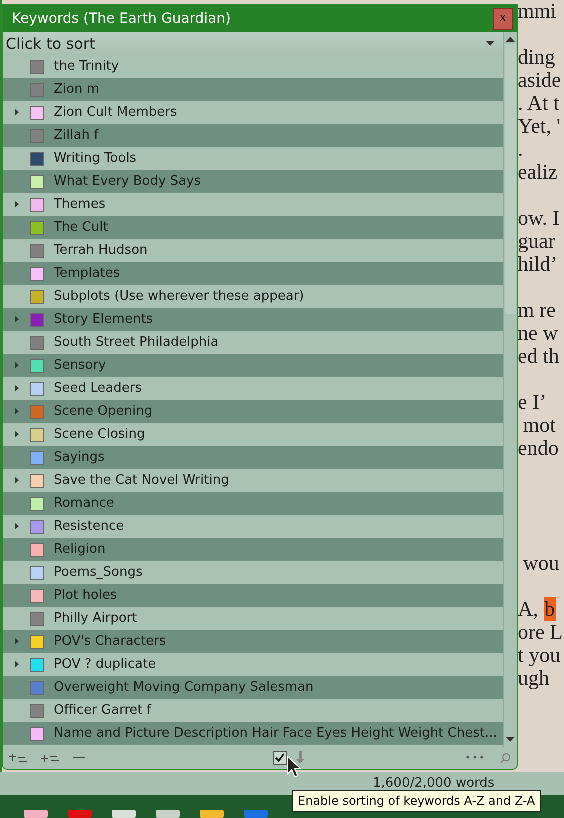  I want to click on keyword-label: Zillah f, so click(76, 135).